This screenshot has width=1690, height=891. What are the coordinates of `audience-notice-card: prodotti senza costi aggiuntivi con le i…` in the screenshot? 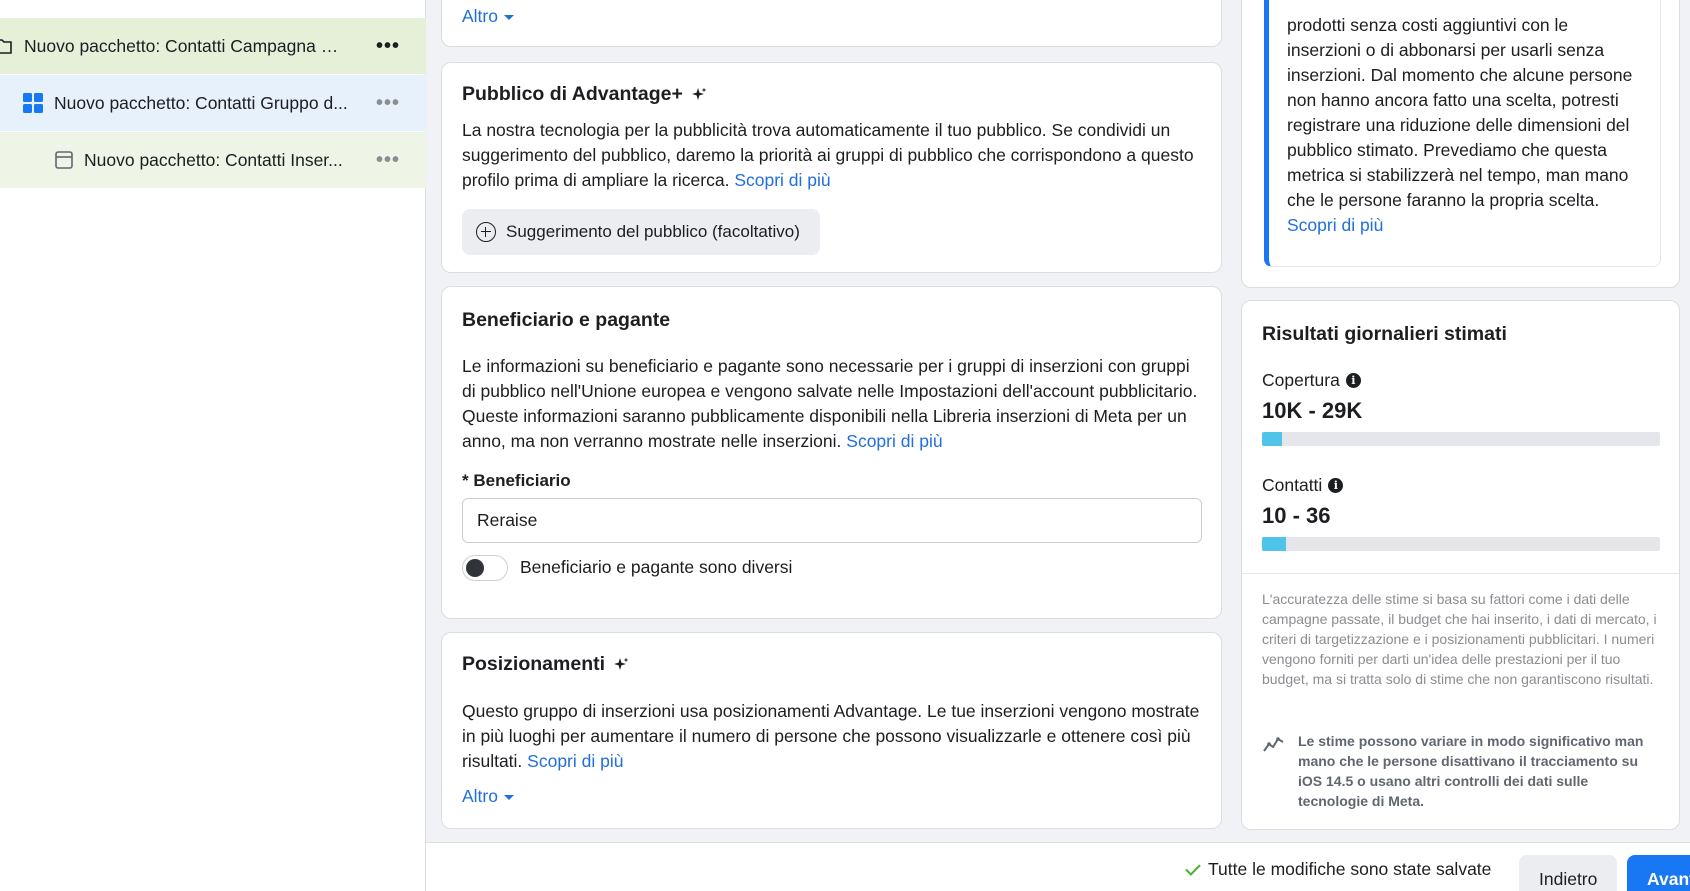 It's located at (1460, 144).